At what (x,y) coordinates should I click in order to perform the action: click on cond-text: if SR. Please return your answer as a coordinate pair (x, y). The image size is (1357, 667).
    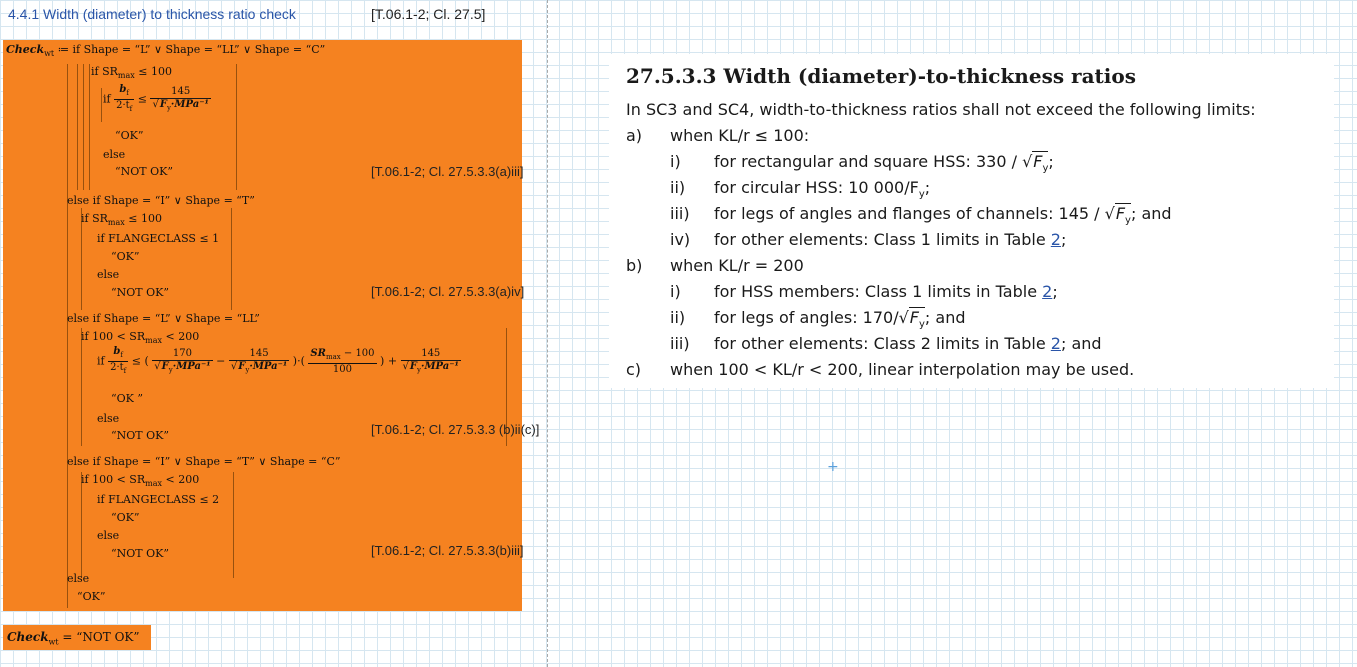
    Looking at the image, I should click on (104, 71).